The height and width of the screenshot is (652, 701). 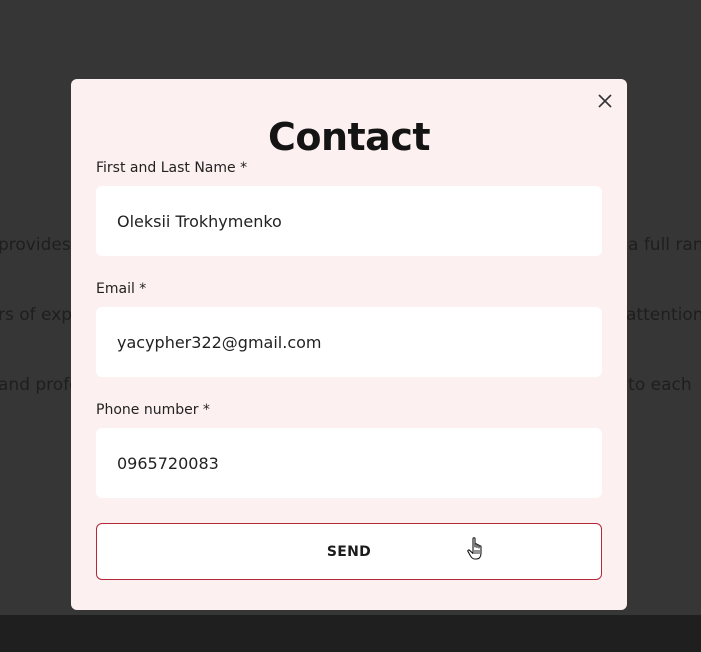 What do you see at coordinates (349, 551) in the screenshot?
I see `send-button: SEND` at bounding box center [349, 551].